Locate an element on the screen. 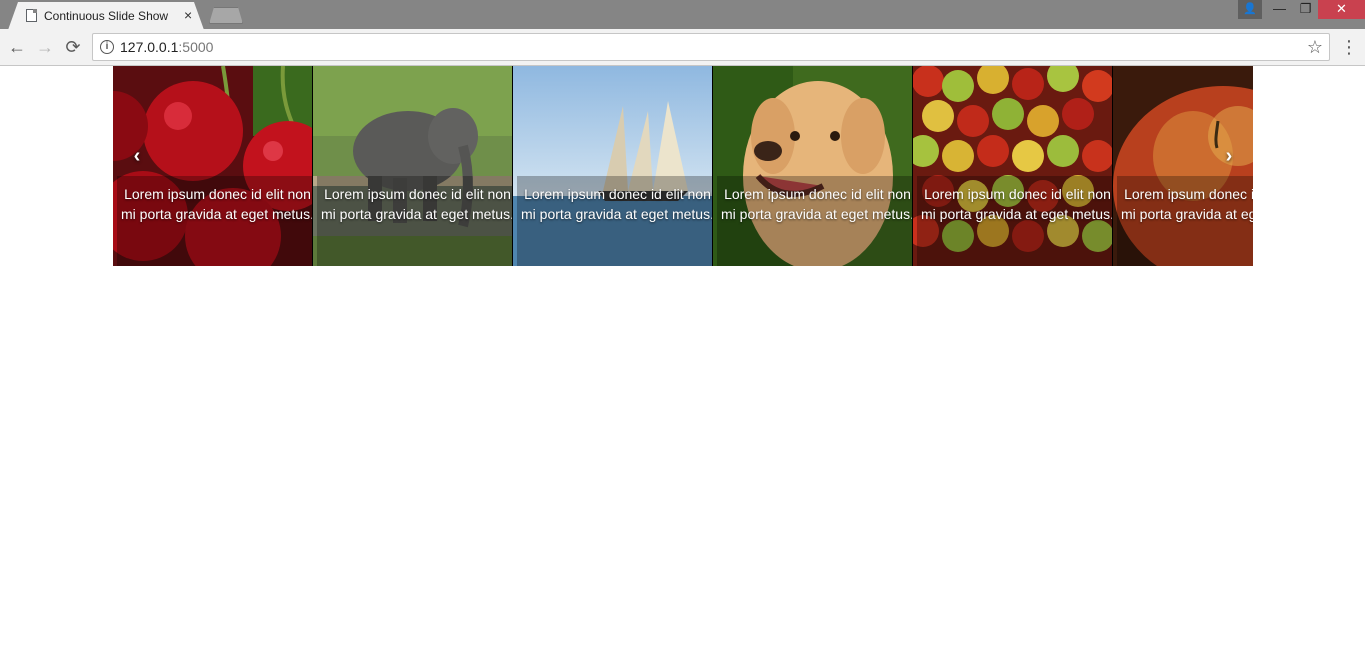 The image size is (1365, 665). url-text: 127.0.0.1:5000 is located at coordinates (166, 47).